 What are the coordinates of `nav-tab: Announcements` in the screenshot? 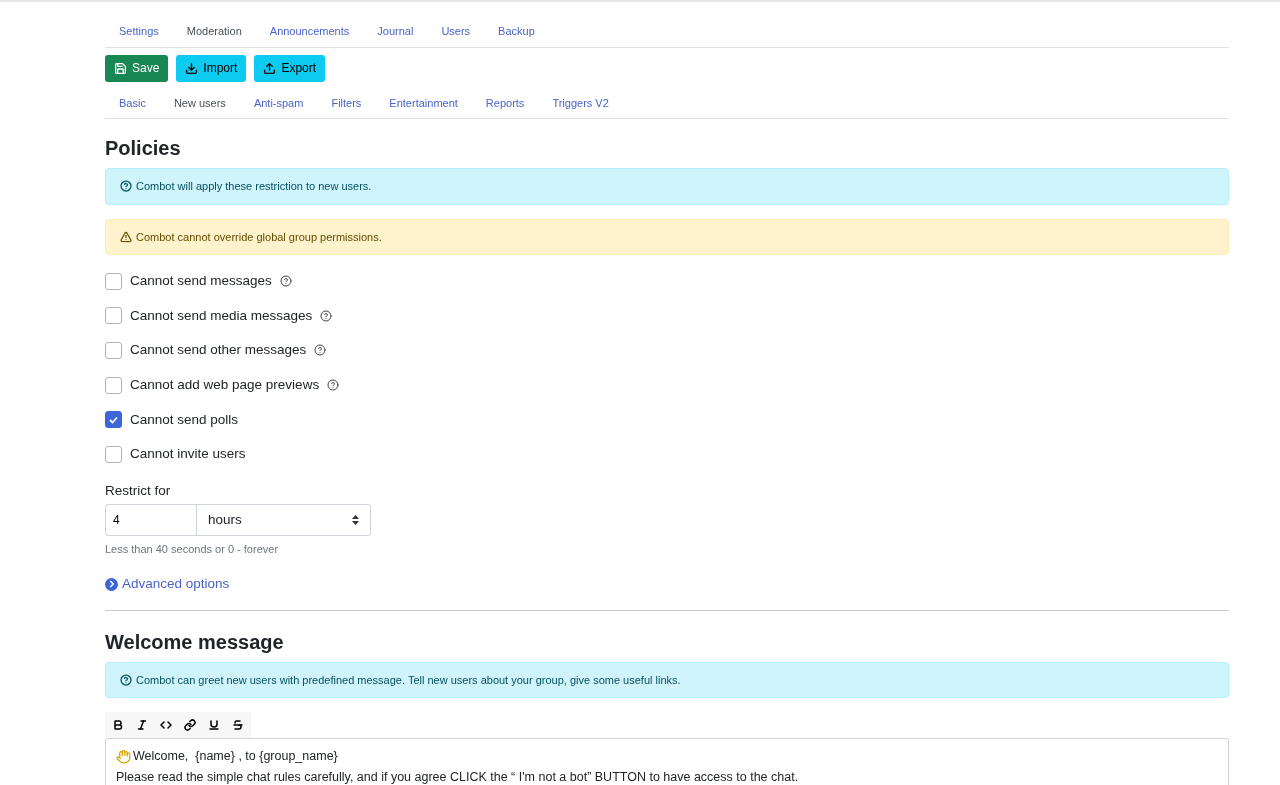 It's located at (309, 31).